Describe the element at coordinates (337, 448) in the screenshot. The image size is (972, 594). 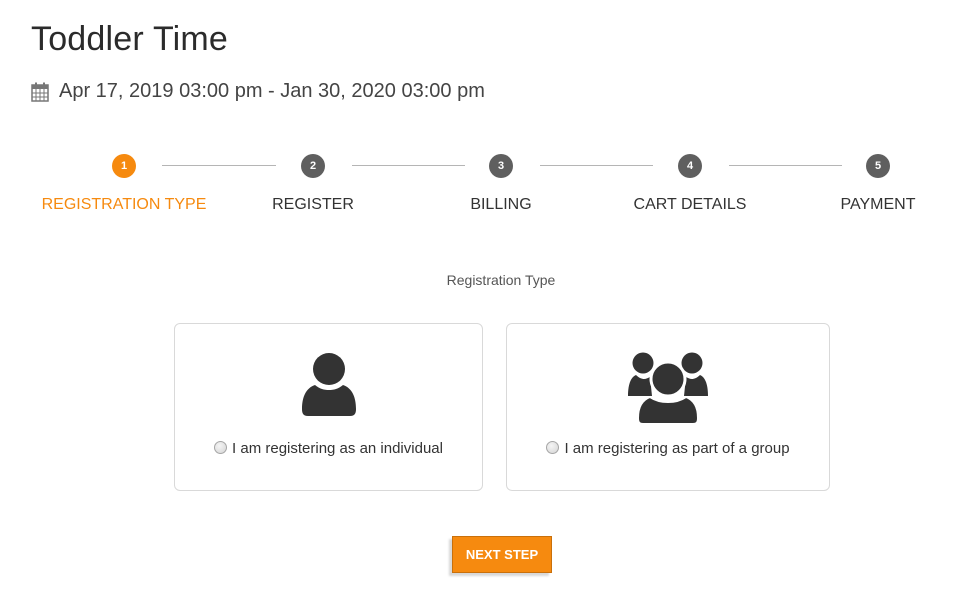
I see `individual-option-label: I am registering as an individual` at that location.